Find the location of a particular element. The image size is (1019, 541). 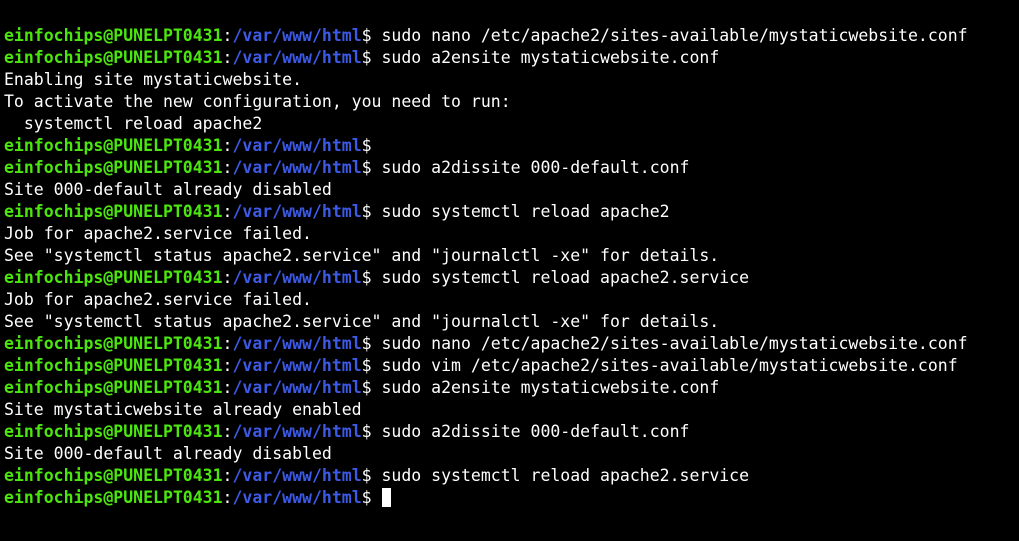

output-text: Enabling site mystaticwebsite. is located at coordinates (153, 79).